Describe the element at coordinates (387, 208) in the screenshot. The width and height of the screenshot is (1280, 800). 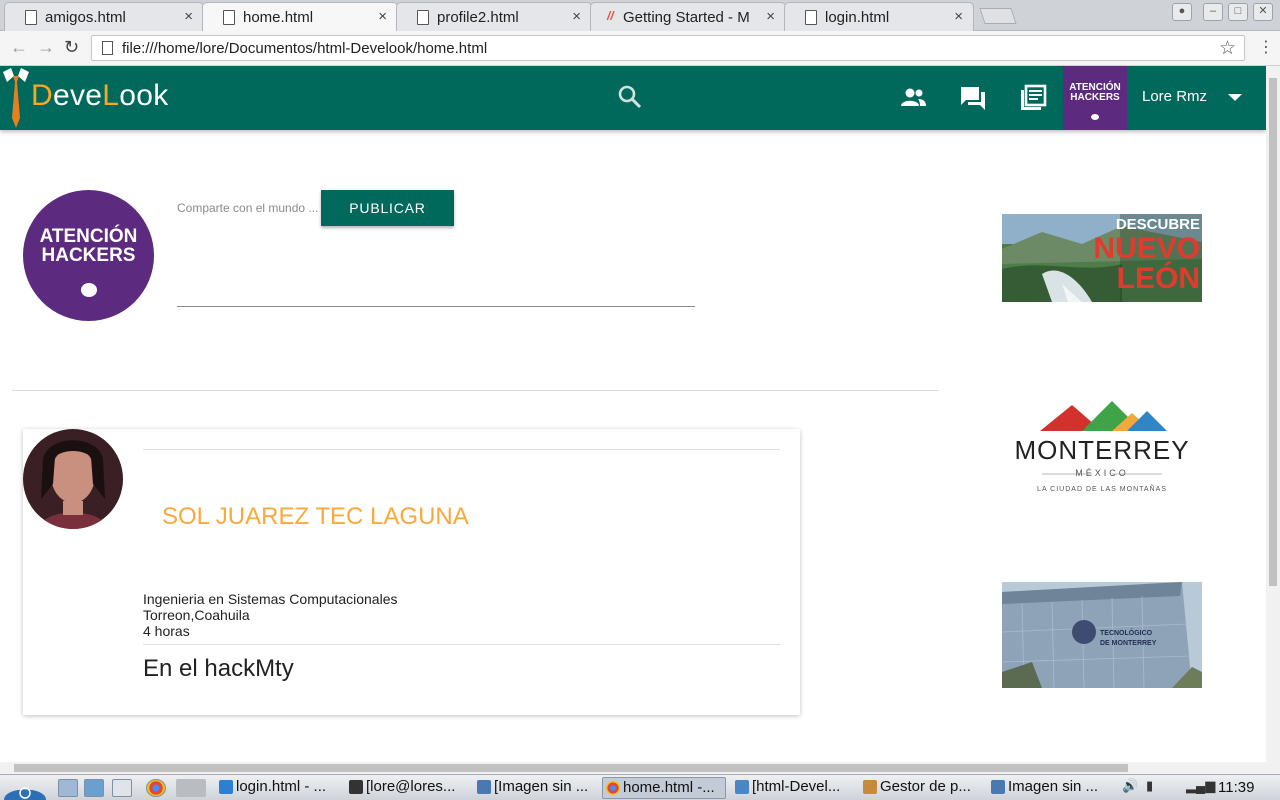
I see `publish-button: PUBLICAR` at that location.